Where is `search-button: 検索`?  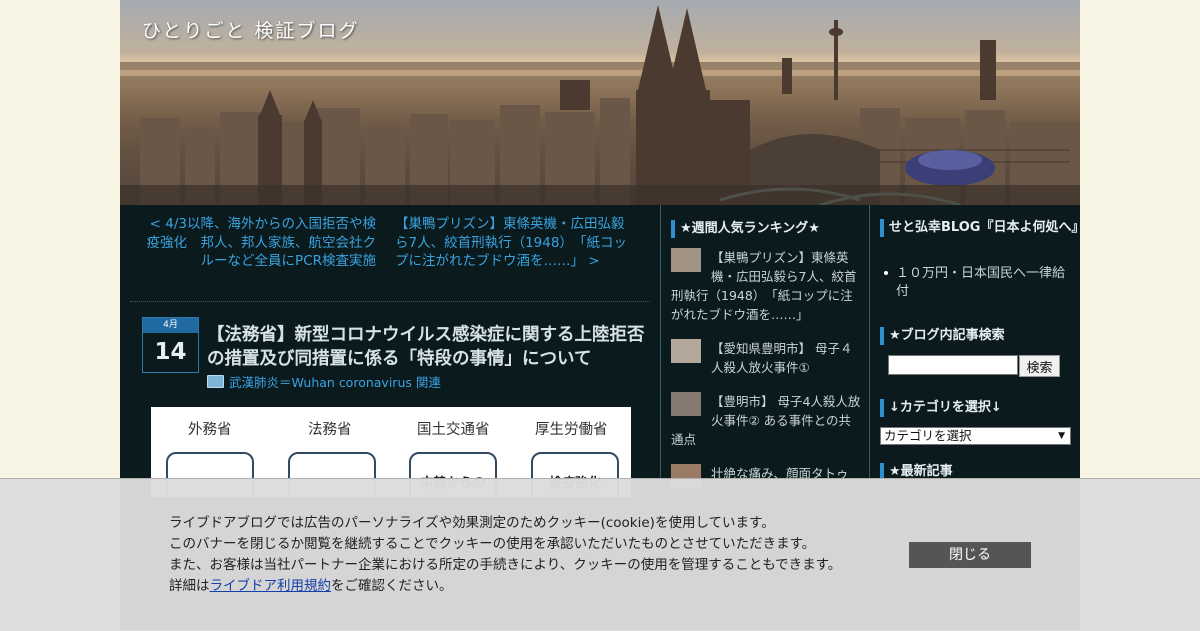 search-button: 検索 is located at coordinates (1039, 366).